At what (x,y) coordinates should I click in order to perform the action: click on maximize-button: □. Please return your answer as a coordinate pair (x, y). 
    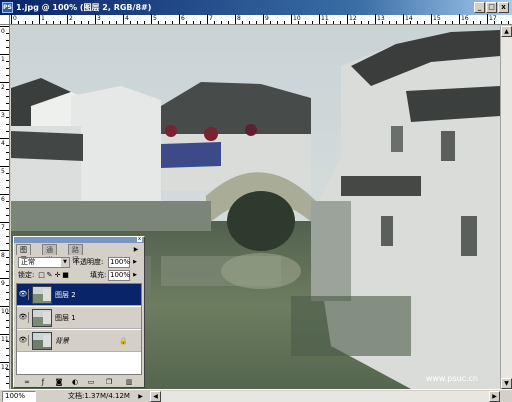
    Looking at the image, I should click on (491, 7).